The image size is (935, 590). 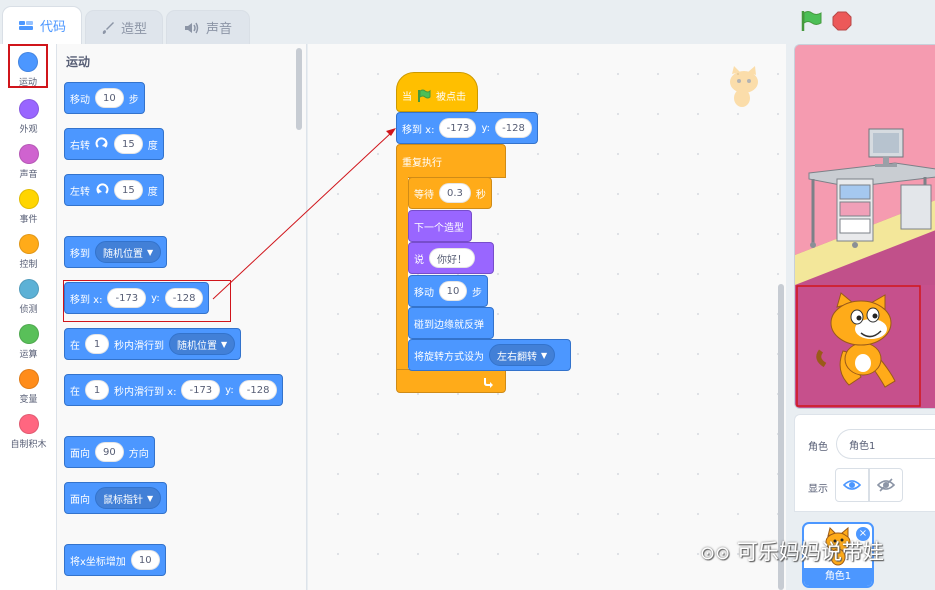 What do you see at coordinates (124, 27) in the screenshot?
I see `tab-costumes: 造型` at bounding box center [124, 27].